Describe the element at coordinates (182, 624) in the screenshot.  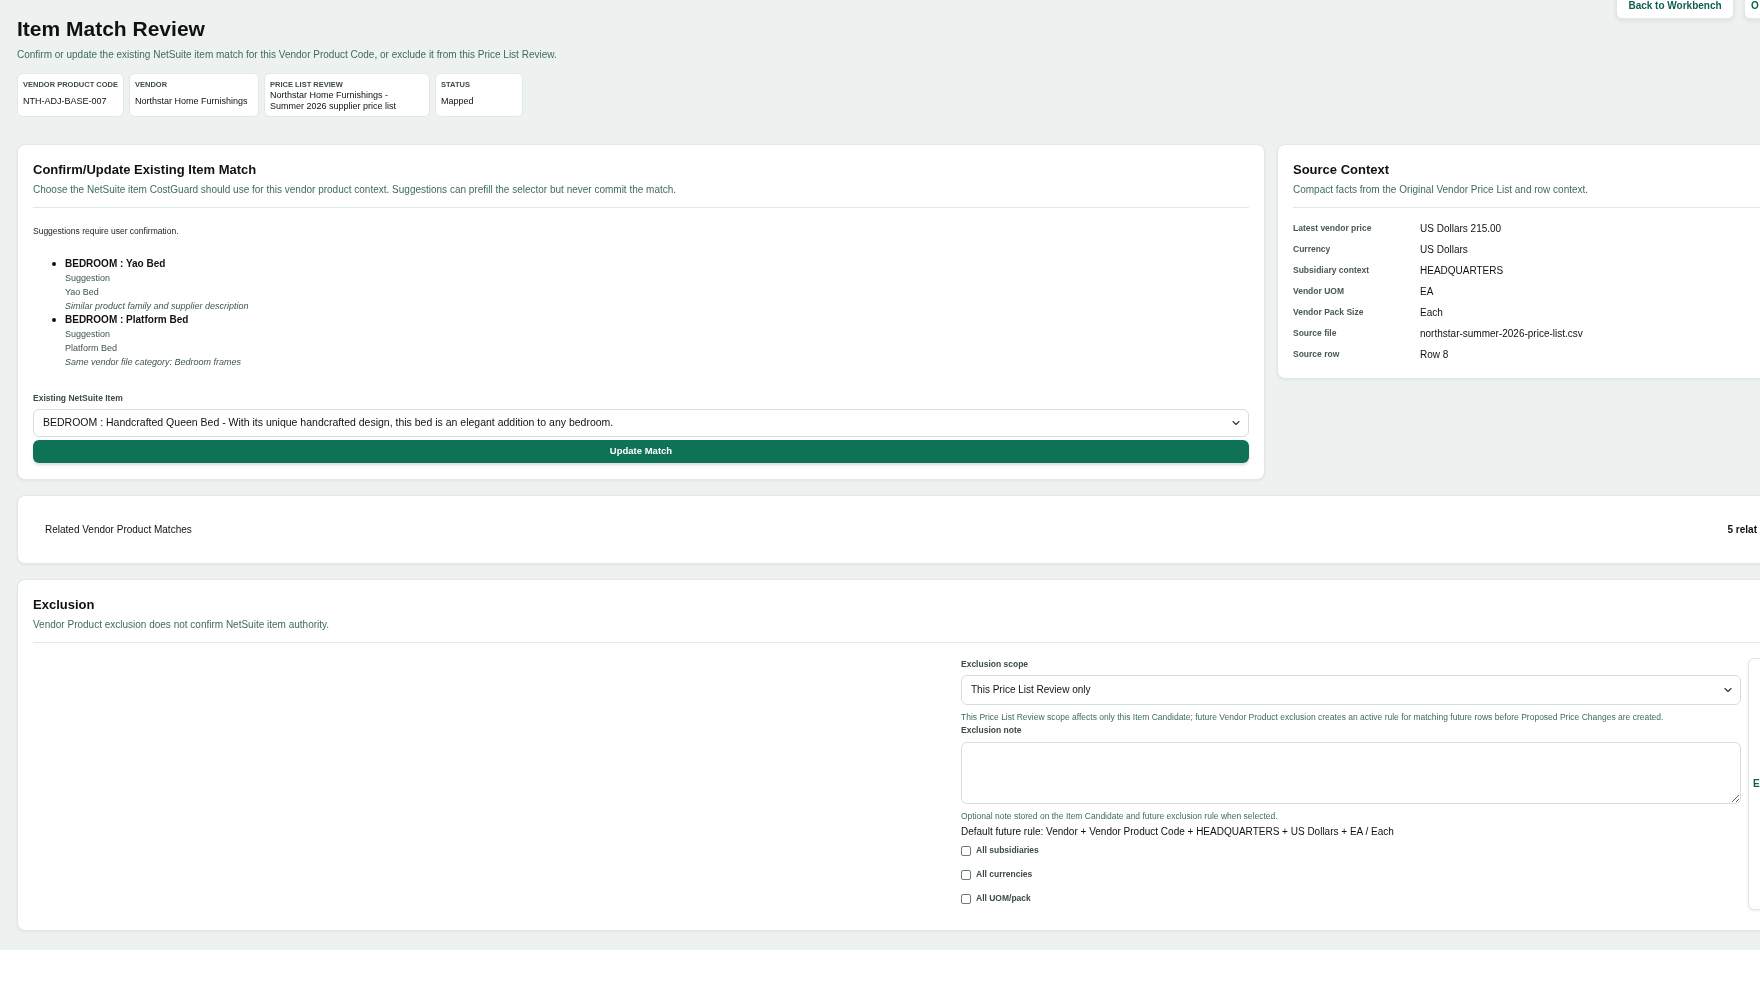
I see `panel-description: Vendor Product exclusion does not confirm NetSuite item authority.` at that location.